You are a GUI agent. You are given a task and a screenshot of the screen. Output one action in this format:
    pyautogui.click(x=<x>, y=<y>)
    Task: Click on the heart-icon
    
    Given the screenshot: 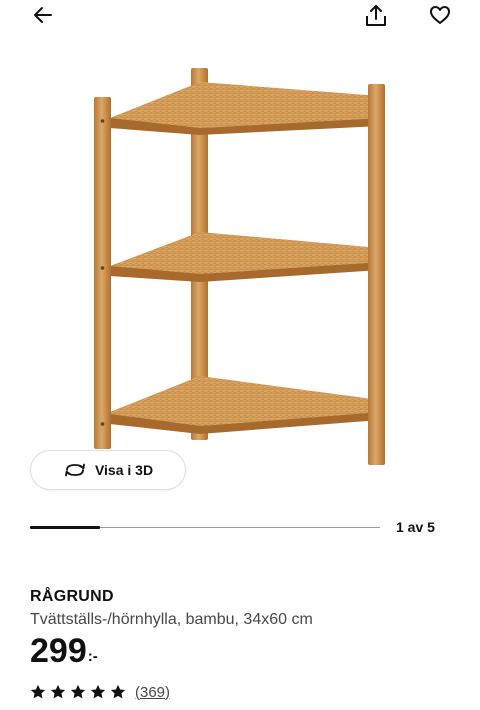 What is the action you would take?
    pyautogui.click(x=440, y=15)
    